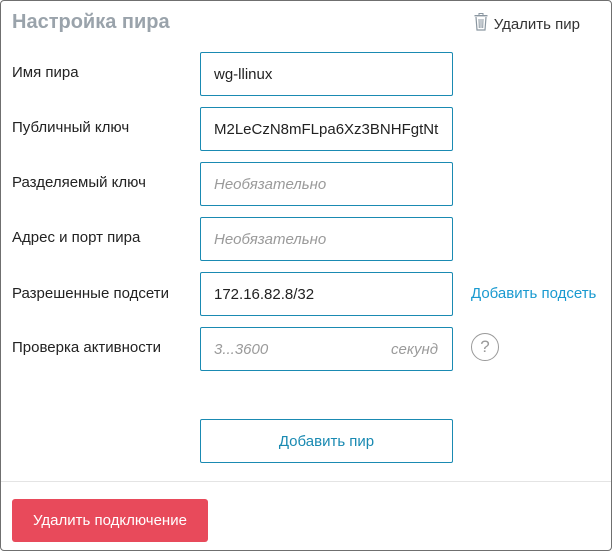  What do you see at coordinates (90, 293) in the screenshot?
I see `allowed-ips-label: Разрешенные подсети` at bounding box center [90, 293].